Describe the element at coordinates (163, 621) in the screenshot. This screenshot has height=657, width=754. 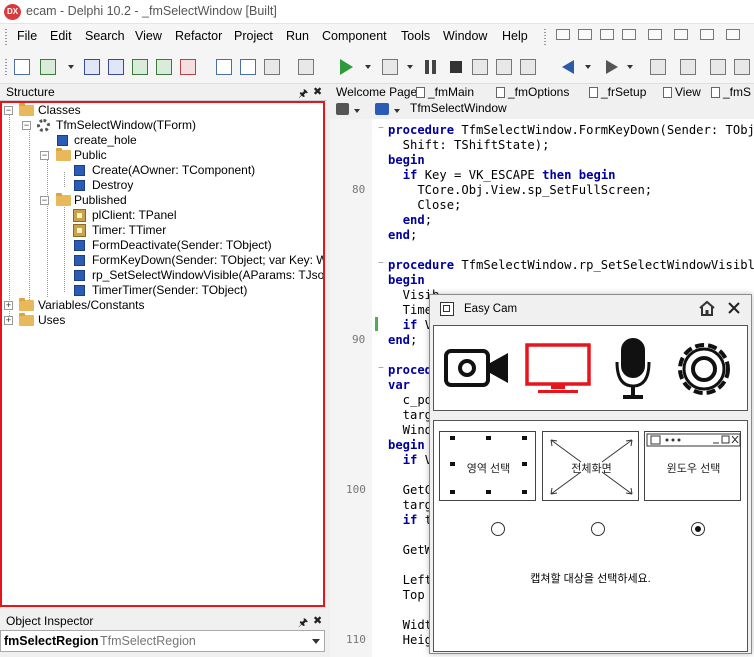
I see `object-inspector-header: Object Inspector 🖈 ✖` at that location.